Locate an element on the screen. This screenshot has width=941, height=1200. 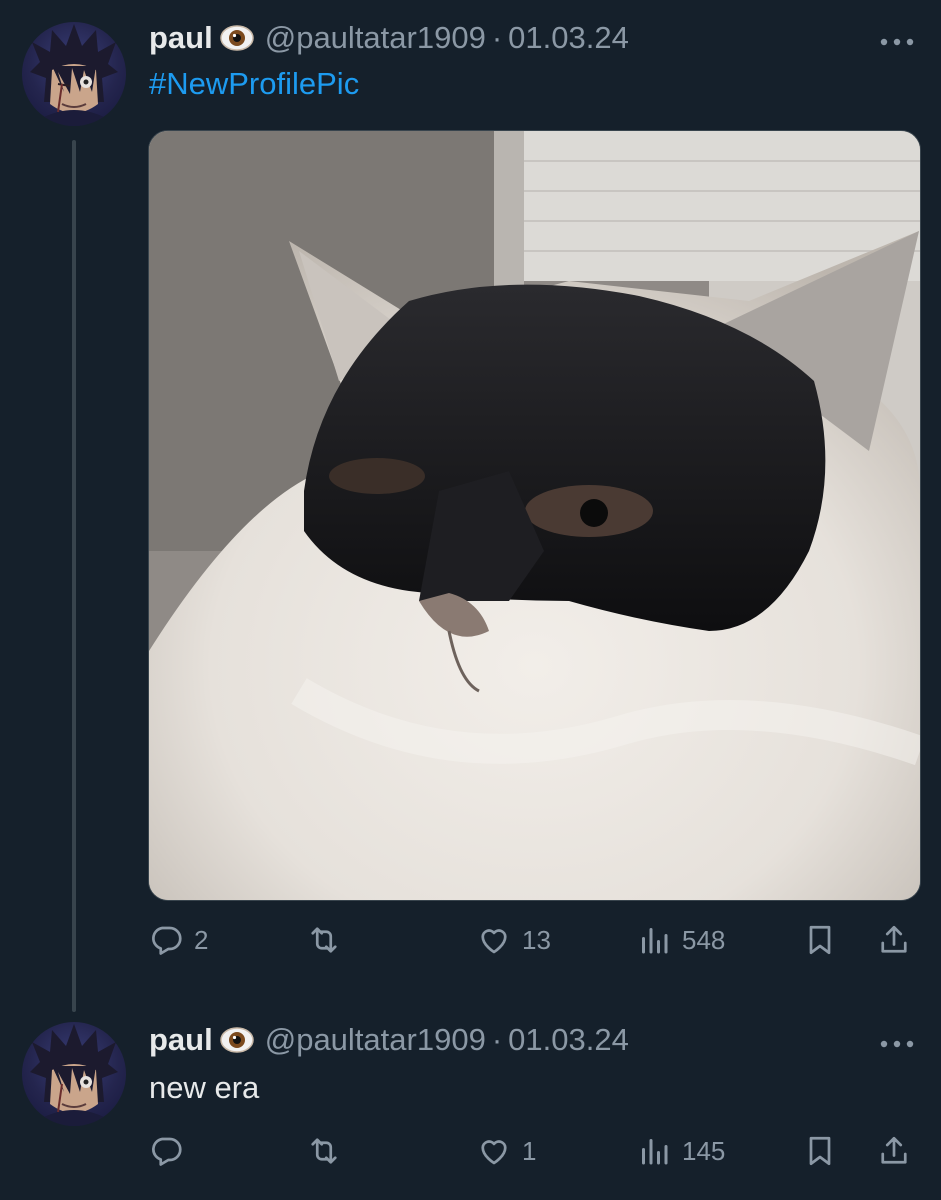
reply-count: 2 is located at coordinates (201, 939).